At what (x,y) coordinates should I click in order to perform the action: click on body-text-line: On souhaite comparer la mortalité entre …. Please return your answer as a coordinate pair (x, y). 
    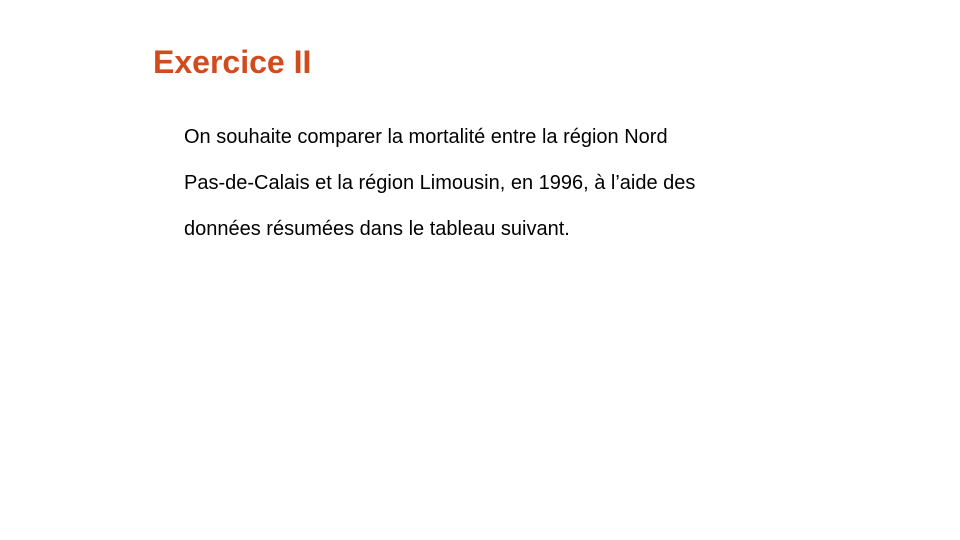
    Looking at the image, I should click on (426, 137).